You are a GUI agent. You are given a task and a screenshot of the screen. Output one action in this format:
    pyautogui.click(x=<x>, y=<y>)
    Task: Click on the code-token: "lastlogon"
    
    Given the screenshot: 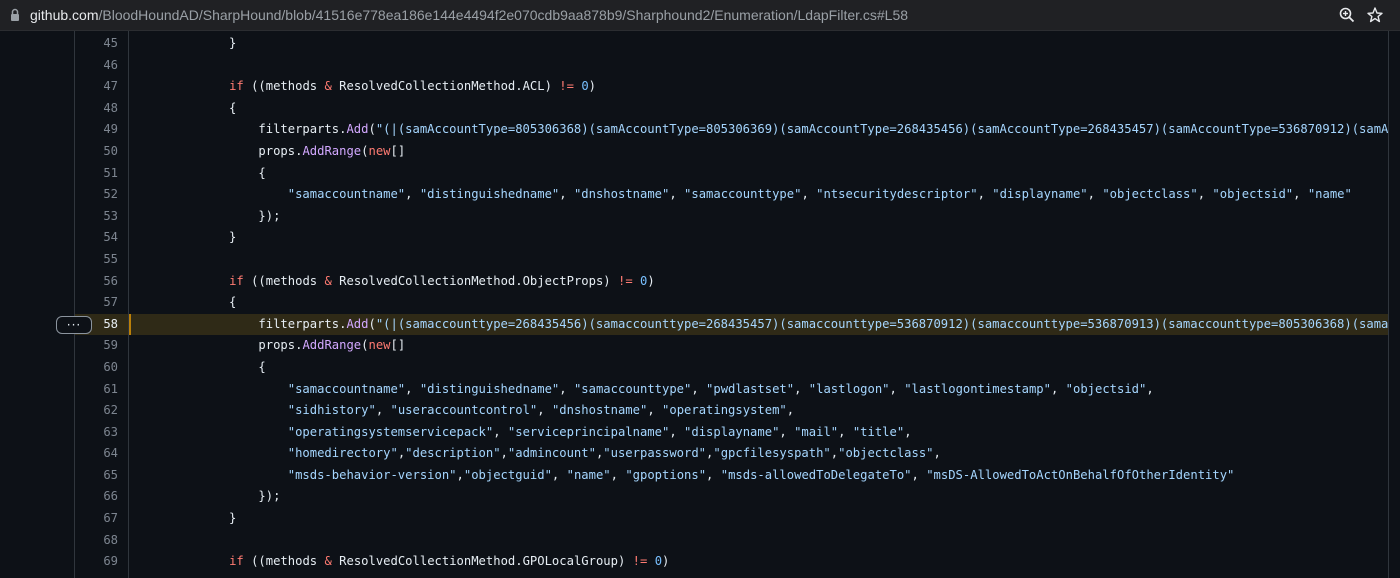 What is the action you would take?
    pyautogui.click(x=849, y=388)
    